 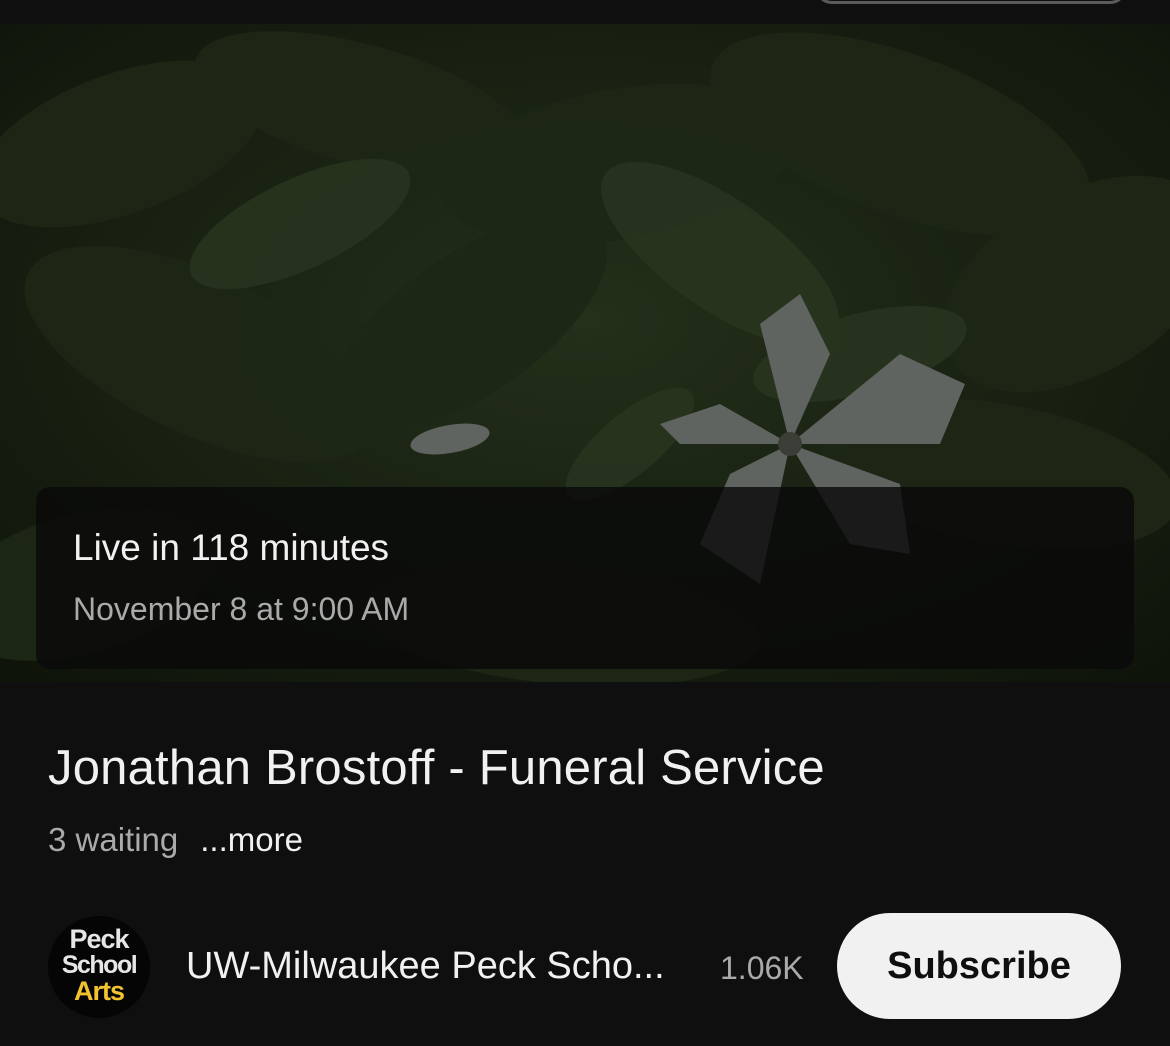 I want to click on video-title: Jonathan Brostoff - Funeral Service, so click(x=436, y=768).